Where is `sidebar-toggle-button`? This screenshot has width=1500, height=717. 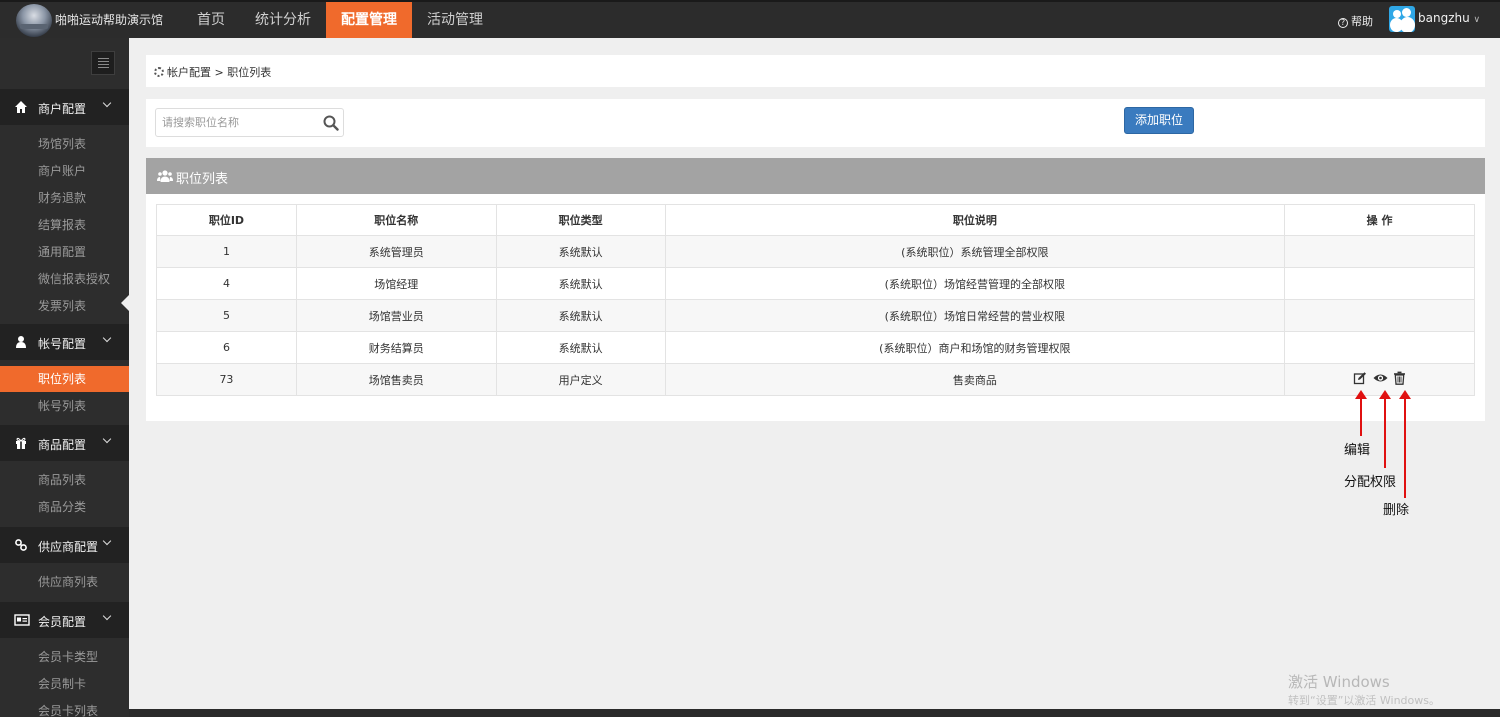
sidebar-toggle-button is located at coordinates (103, 63).